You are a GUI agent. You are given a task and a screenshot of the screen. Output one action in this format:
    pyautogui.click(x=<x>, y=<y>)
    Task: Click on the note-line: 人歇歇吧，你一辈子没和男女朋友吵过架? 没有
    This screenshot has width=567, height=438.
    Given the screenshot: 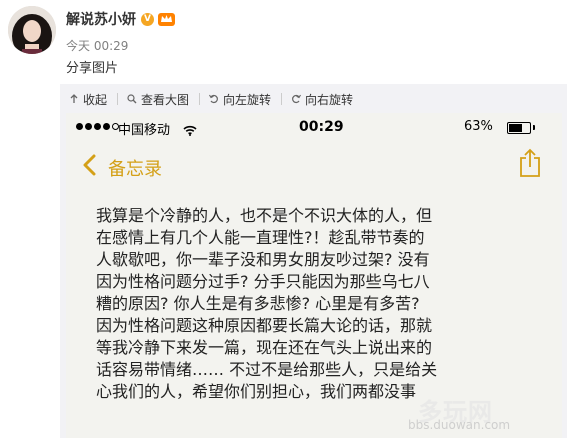 What is the action you would take?
    pyautogui.click(x=263, y=259)
    